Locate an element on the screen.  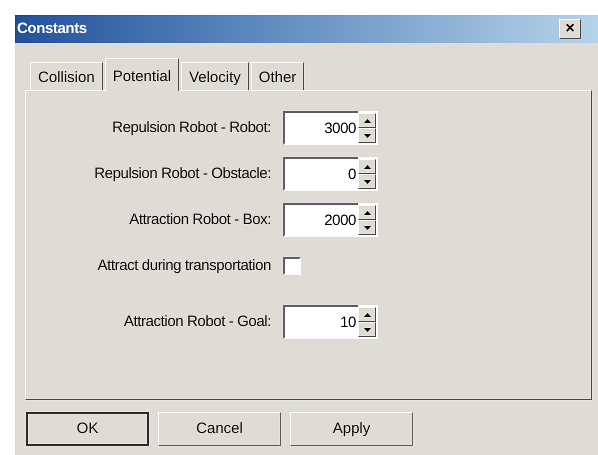
field-label: Attraction Robot - Box: is located at coordinates (199, 220).